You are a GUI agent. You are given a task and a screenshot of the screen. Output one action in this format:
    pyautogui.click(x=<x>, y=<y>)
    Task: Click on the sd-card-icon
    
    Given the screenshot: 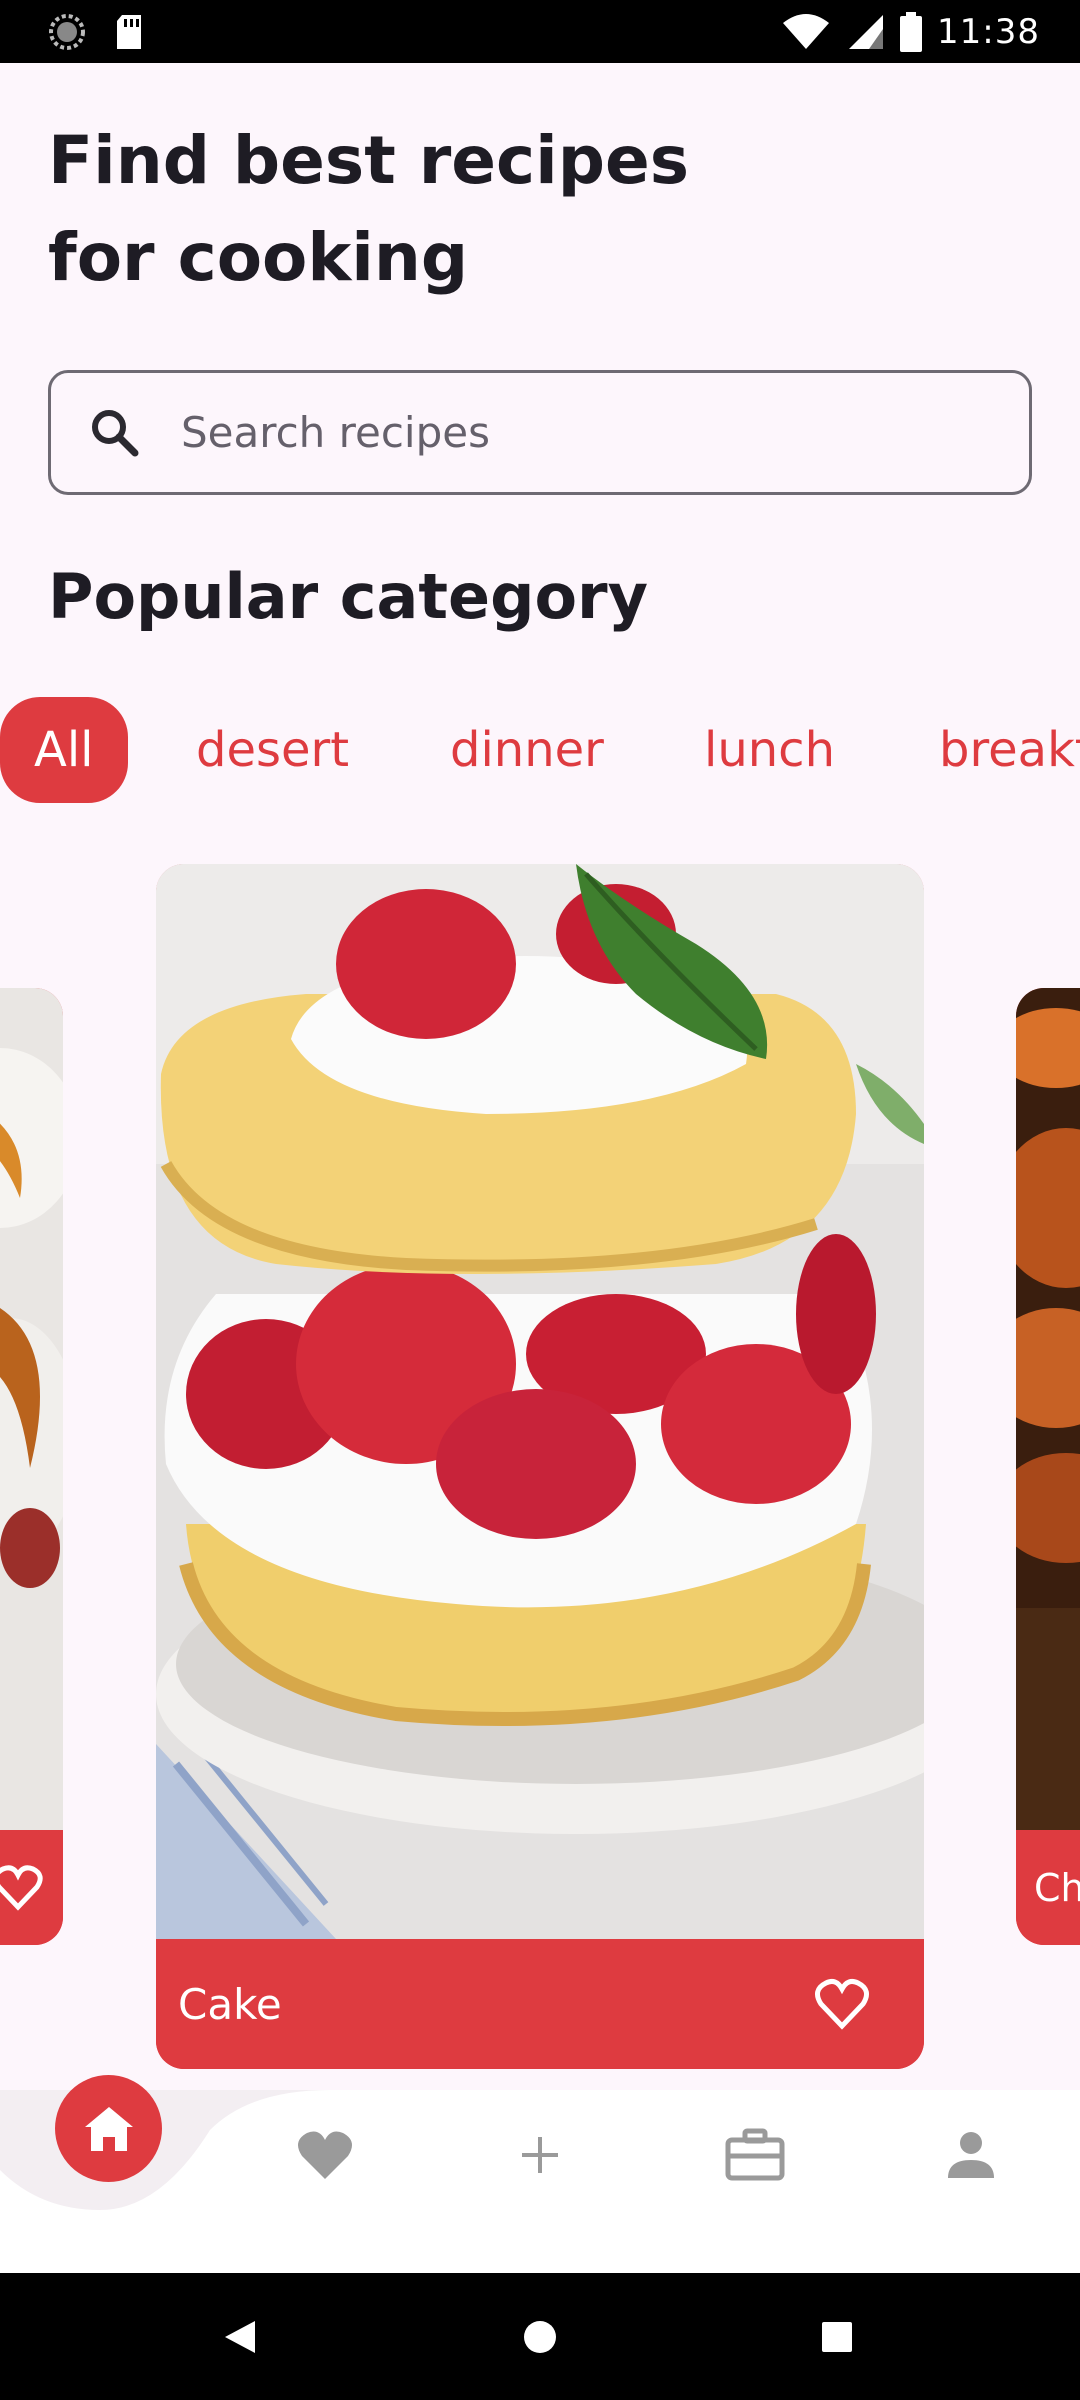 What is the action you would take?
    pyautogui.click(x=129, y=31)
    